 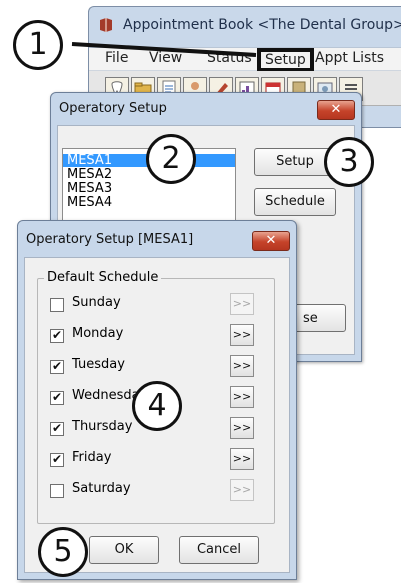 I want to click on callout-4: 4, so click(x=157, y=406).